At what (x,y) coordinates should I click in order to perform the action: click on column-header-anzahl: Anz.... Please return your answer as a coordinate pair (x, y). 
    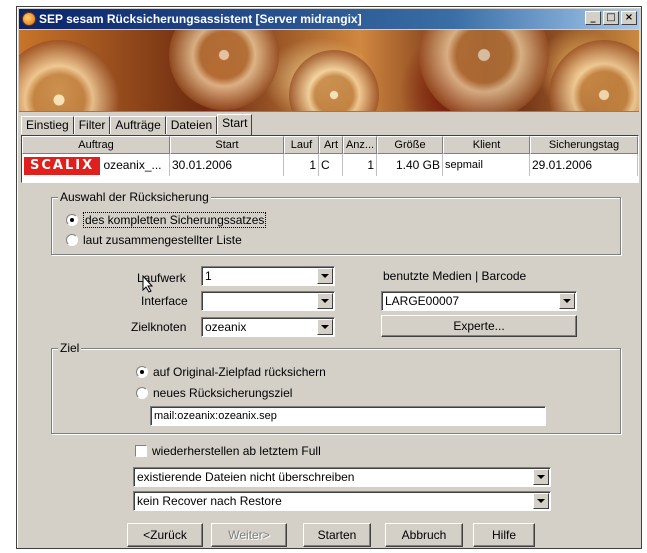
    Looking at the image, I should click on (360, 145).